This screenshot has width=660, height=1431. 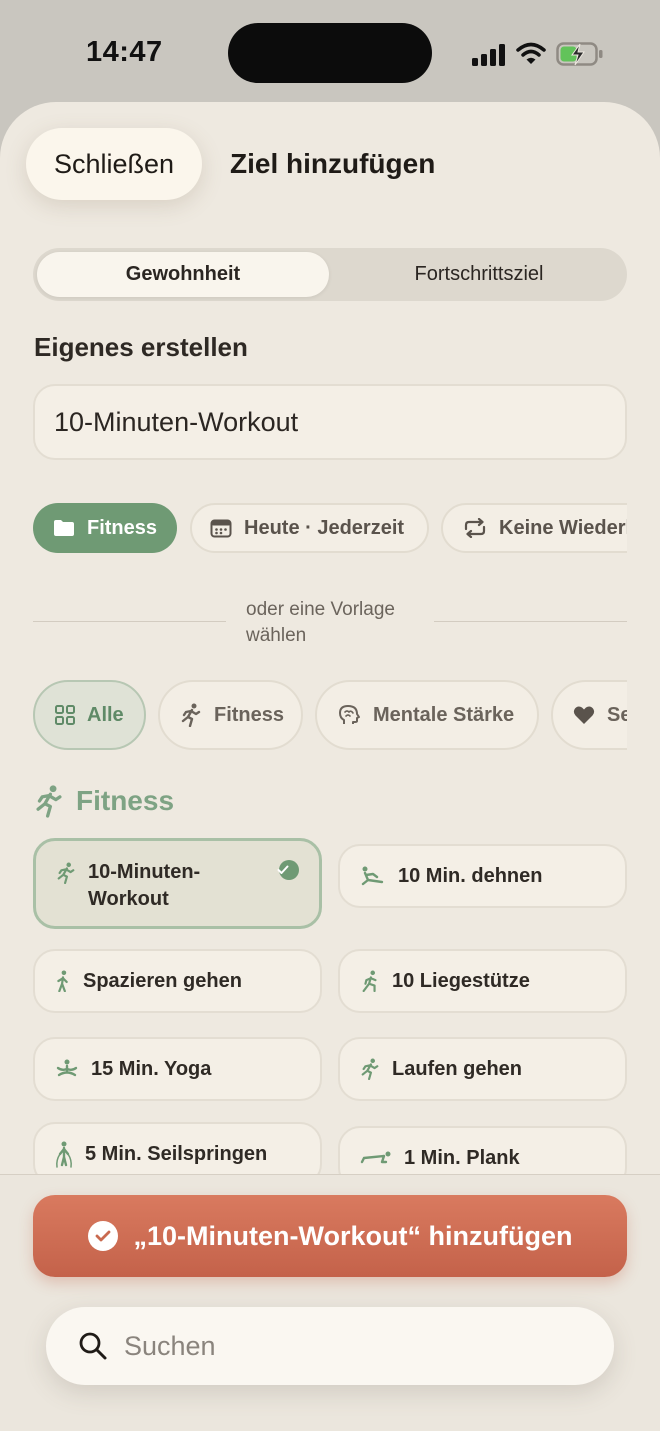 What do you see at coordinates (144, 885) in the screenshot?
I see `template-label: 10-Minuten-Workout` at bounding box center [144, 885].